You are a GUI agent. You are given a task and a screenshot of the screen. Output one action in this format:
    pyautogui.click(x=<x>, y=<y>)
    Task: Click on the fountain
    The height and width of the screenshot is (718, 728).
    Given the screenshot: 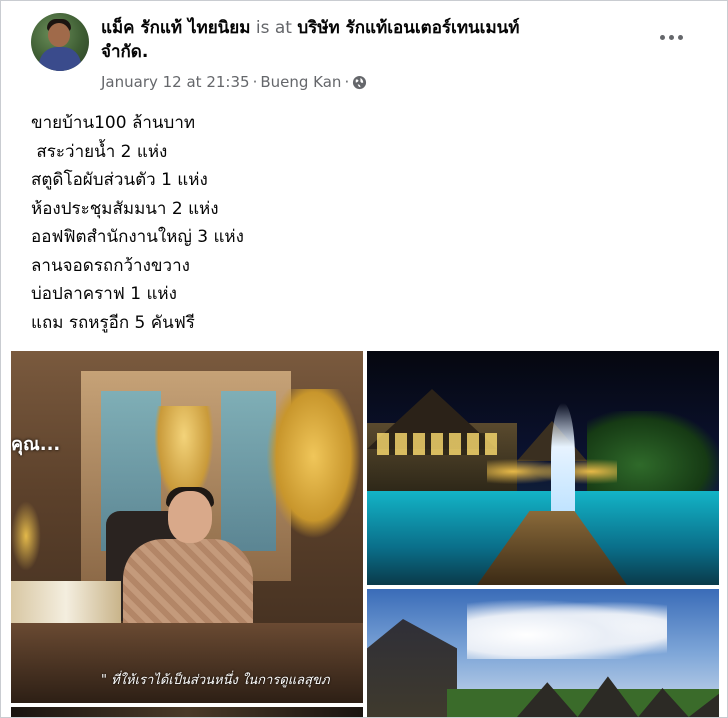 What is the action you would take?
    pyautogui.click(x=563, y=458)
    